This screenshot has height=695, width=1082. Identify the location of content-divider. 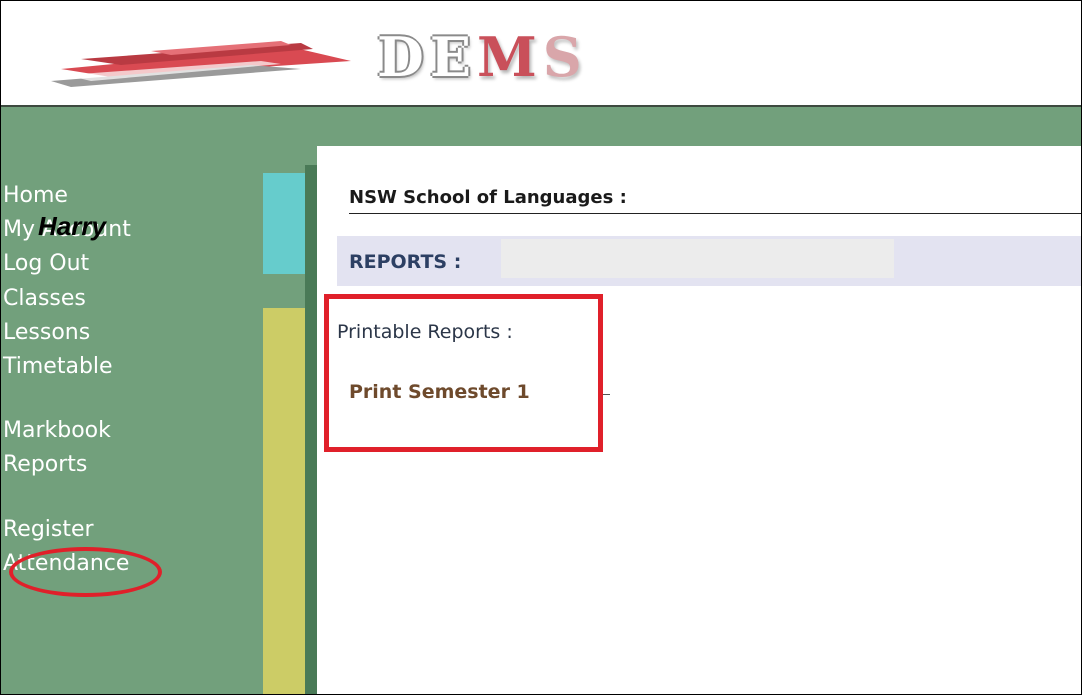
(311, 429).